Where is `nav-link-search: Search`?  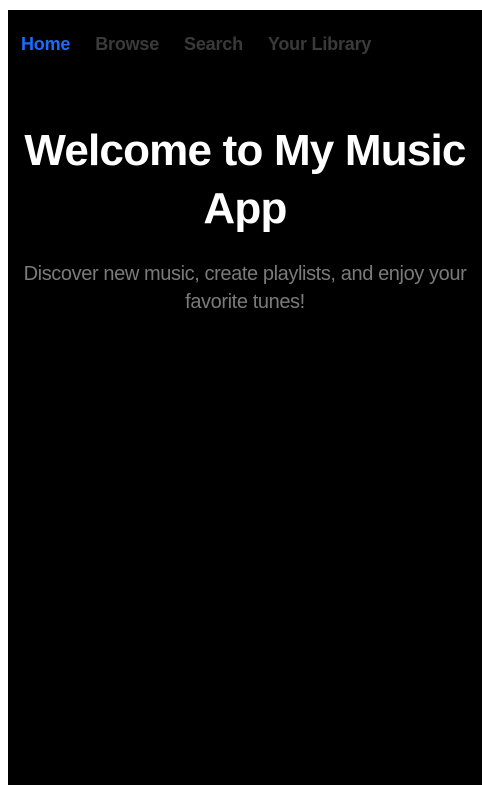
nav-link-search: Search is located at coordinates (213, 44).